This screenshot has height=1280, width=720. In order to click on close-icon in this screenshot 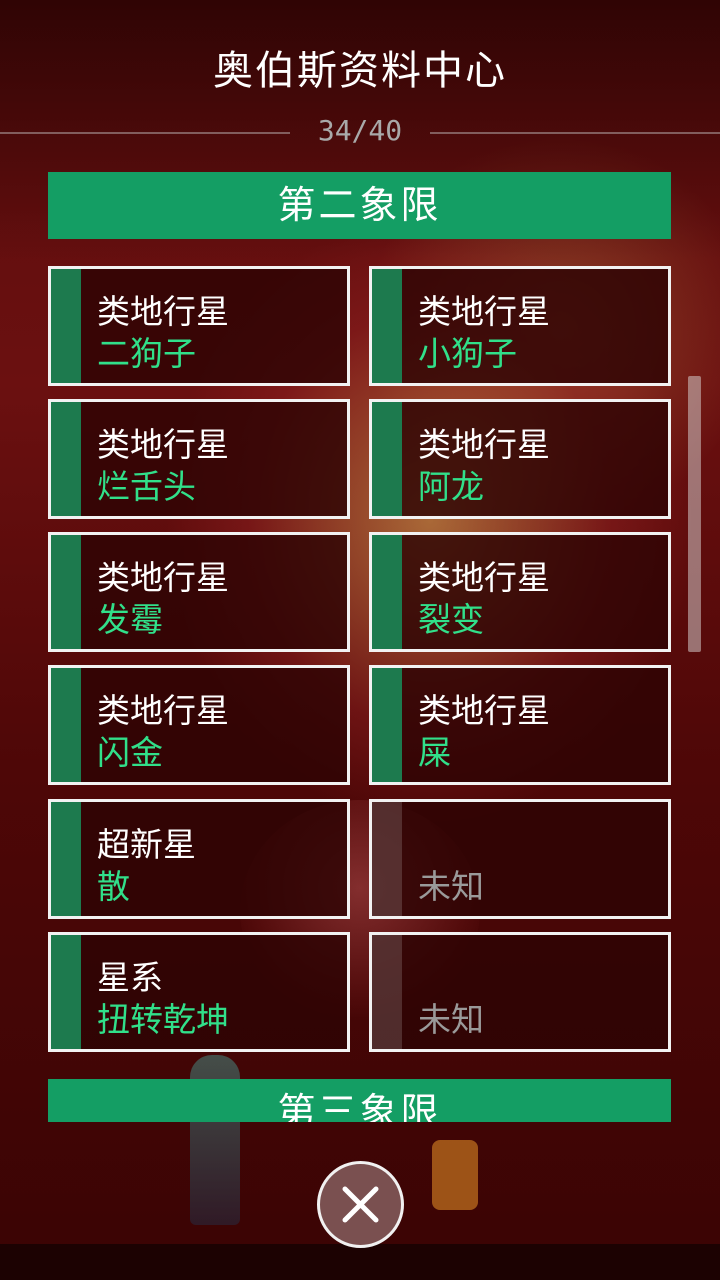, I will do `click(360, 1204)`.